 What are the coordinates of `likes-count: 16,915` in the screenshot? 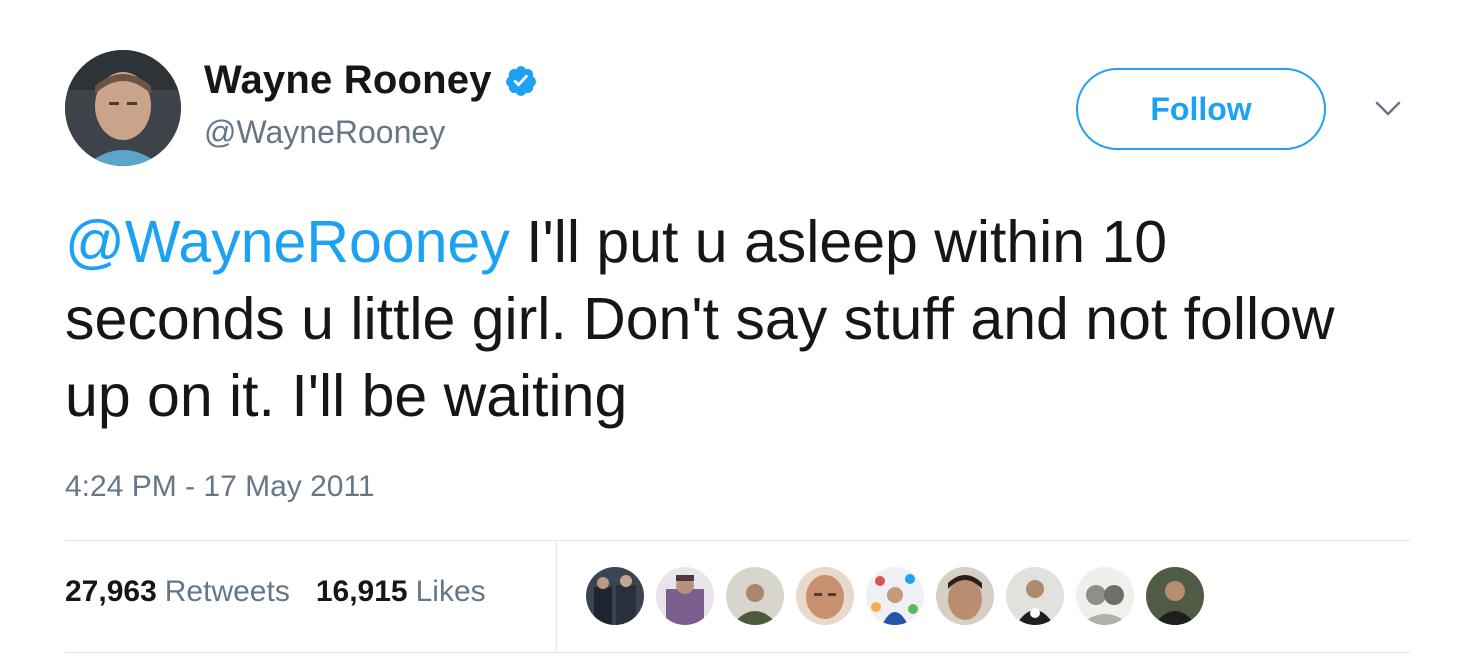 It's located at (361, 591).